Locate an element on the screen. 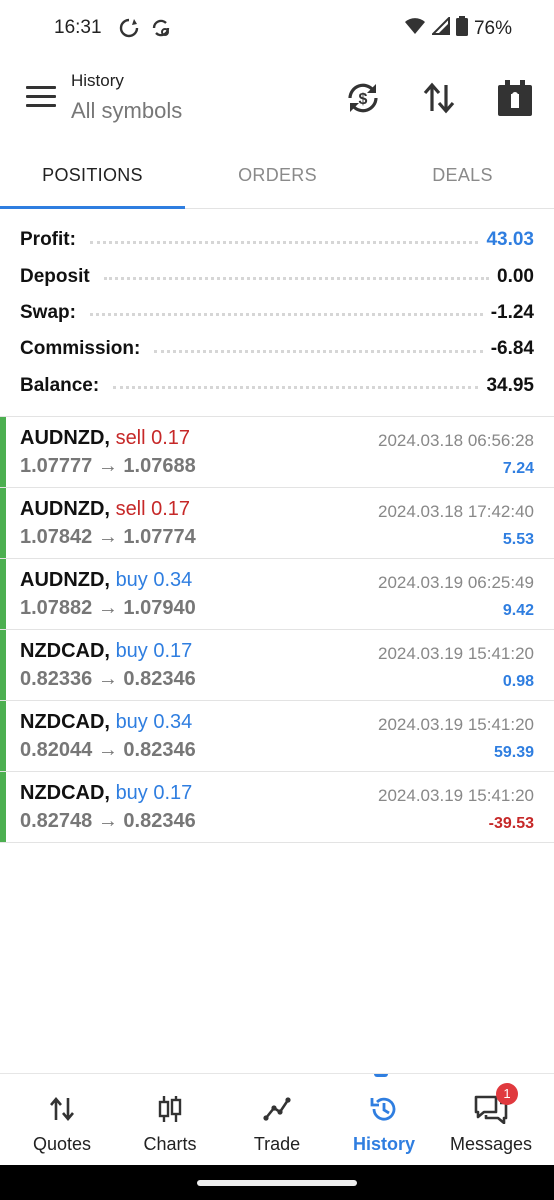 The width and height of the screenshot is (554, 1200). position-prices: 1.07842 → 1.07774 is located at coordinates (108, 537).